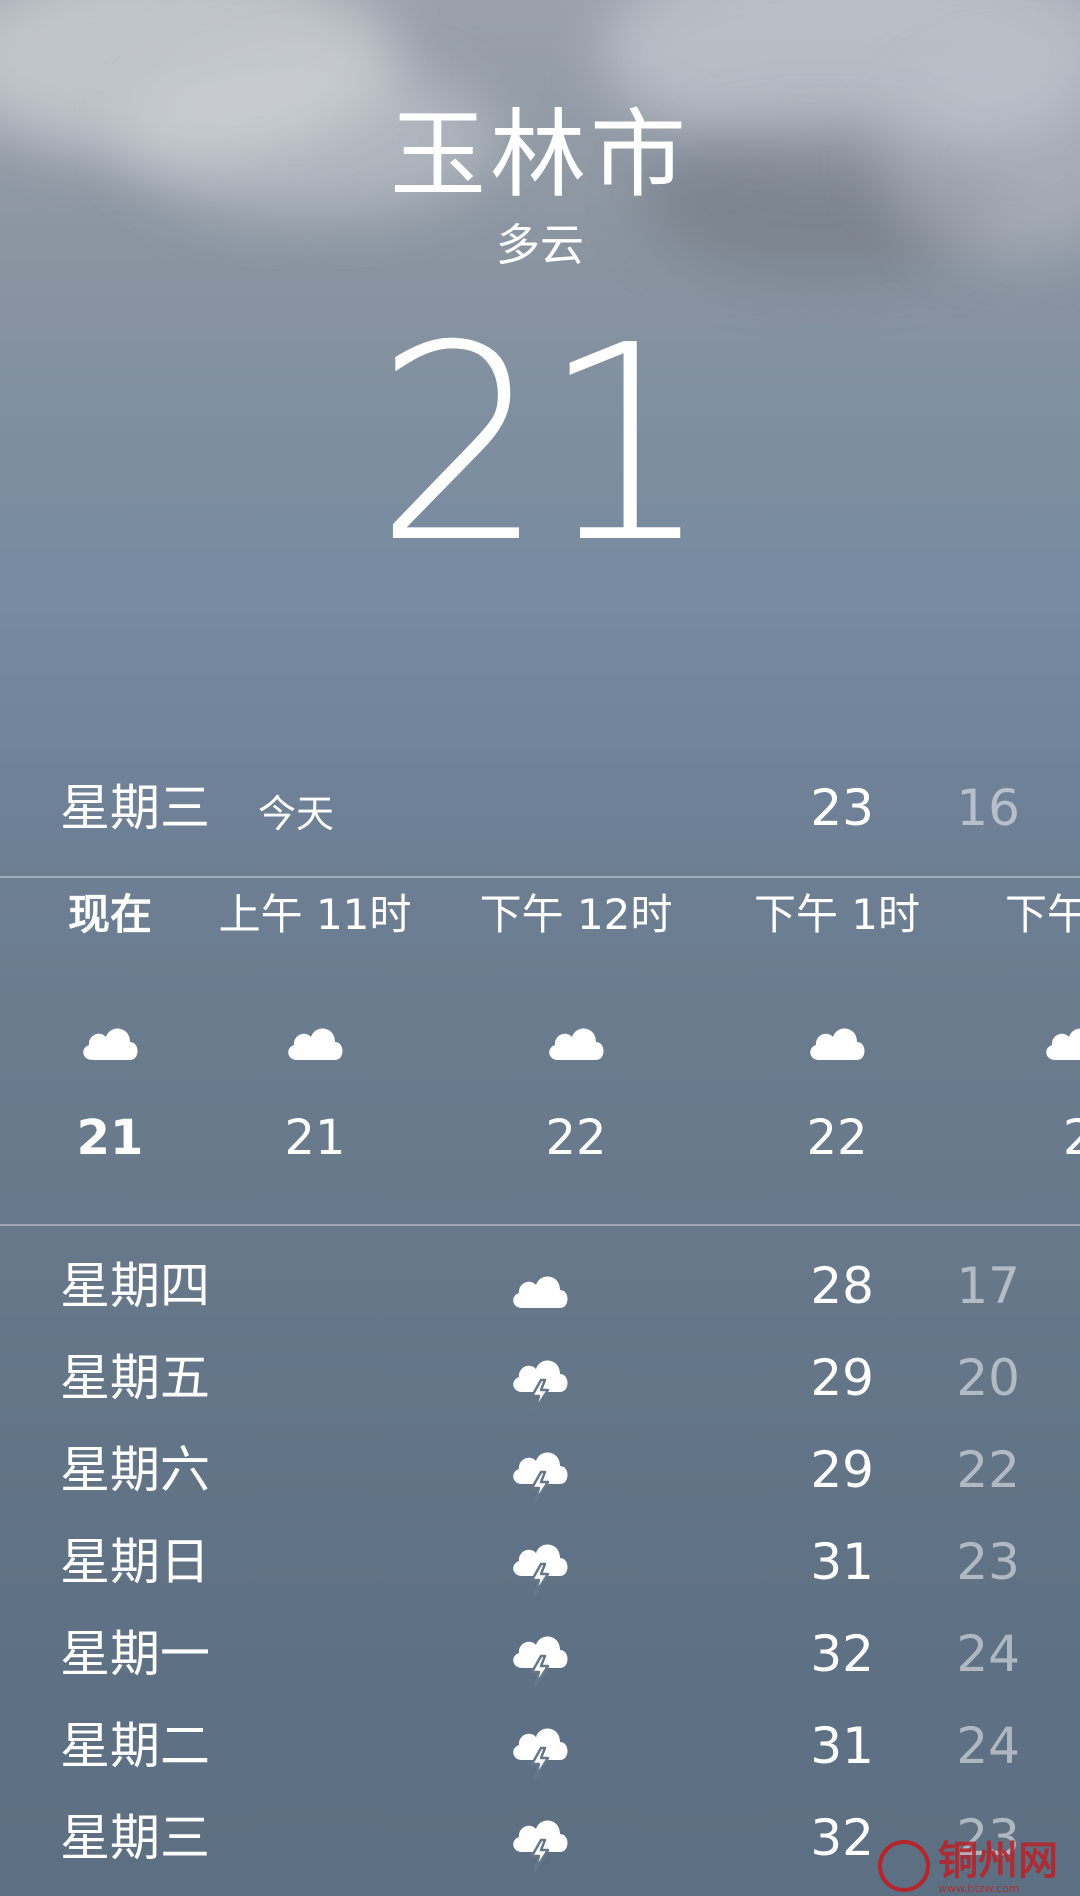 Image resolution: width=1080 pixels, height=1896 pixels. Describe the element at coordinates (135, 1838) in the screenshot. I see `daily-day-name: 星期三` at that location.